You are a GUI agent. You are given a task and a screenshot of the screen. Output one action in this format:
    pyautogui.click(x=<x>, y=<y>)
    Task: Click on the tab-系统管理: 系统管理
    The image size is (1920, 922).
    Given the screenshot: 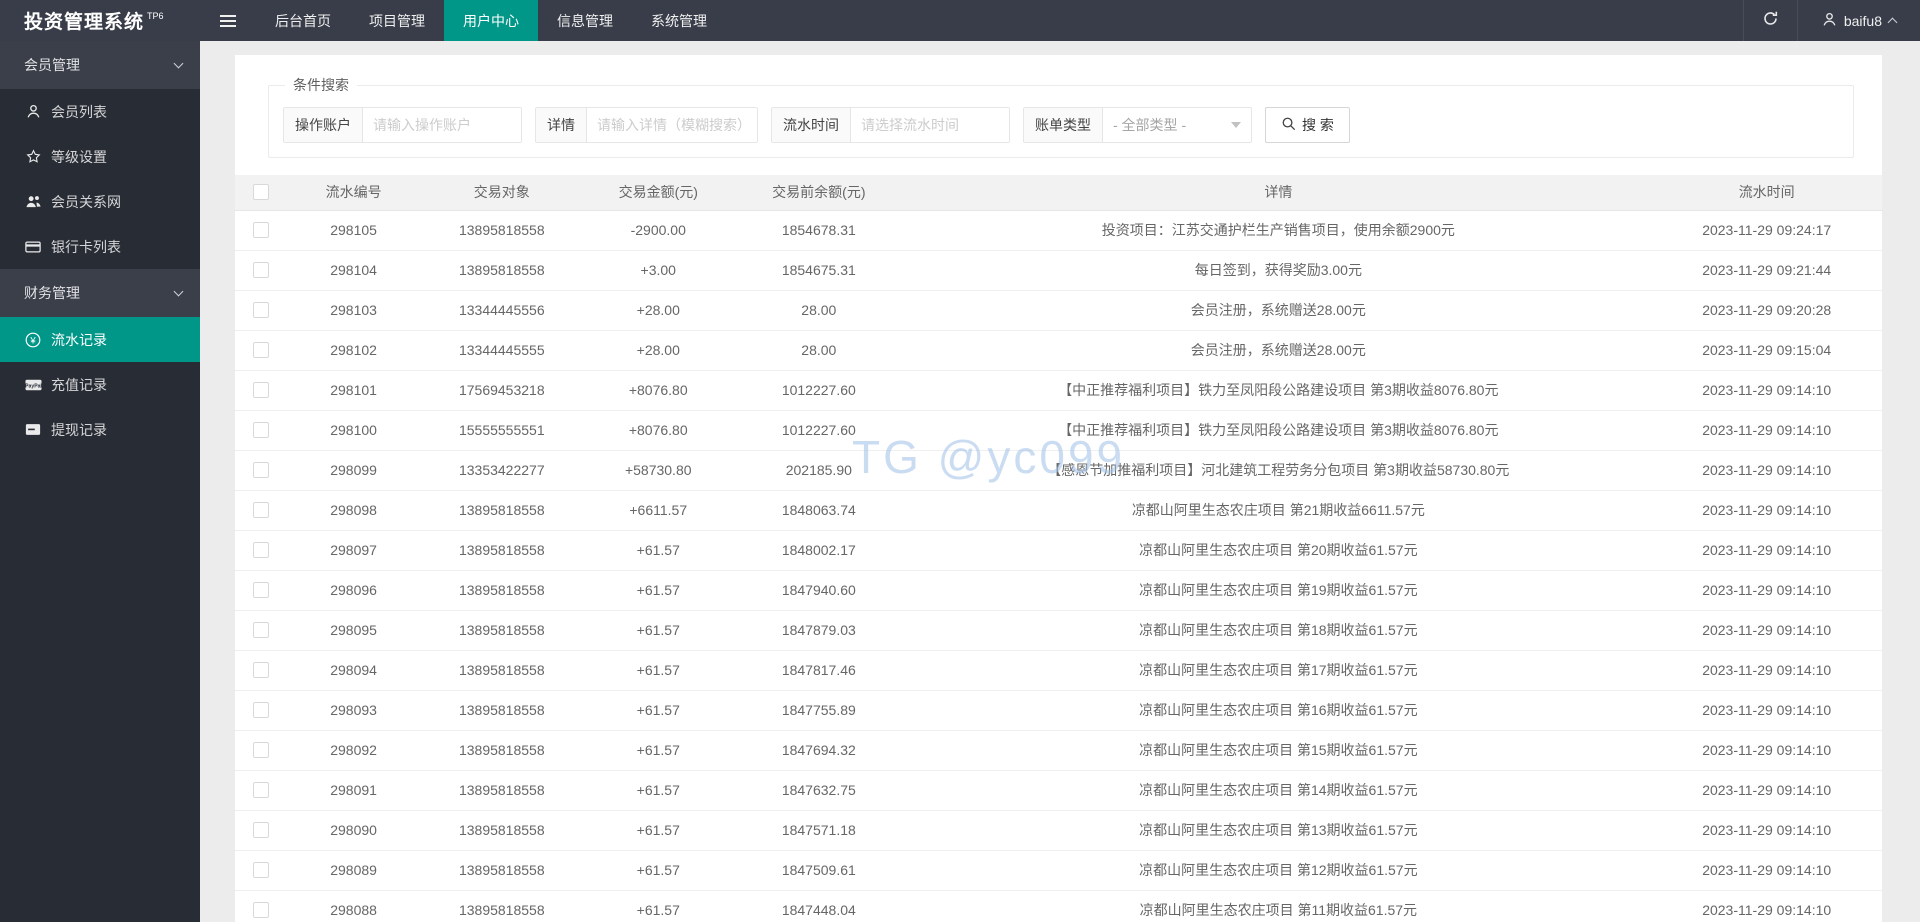 What is the action you would take?
    pyautogui.click(x=679, y=20)
    